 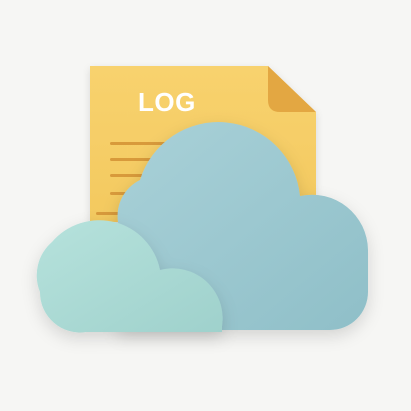 I want to click on document-folded-corner, so click(x=292, y=89).